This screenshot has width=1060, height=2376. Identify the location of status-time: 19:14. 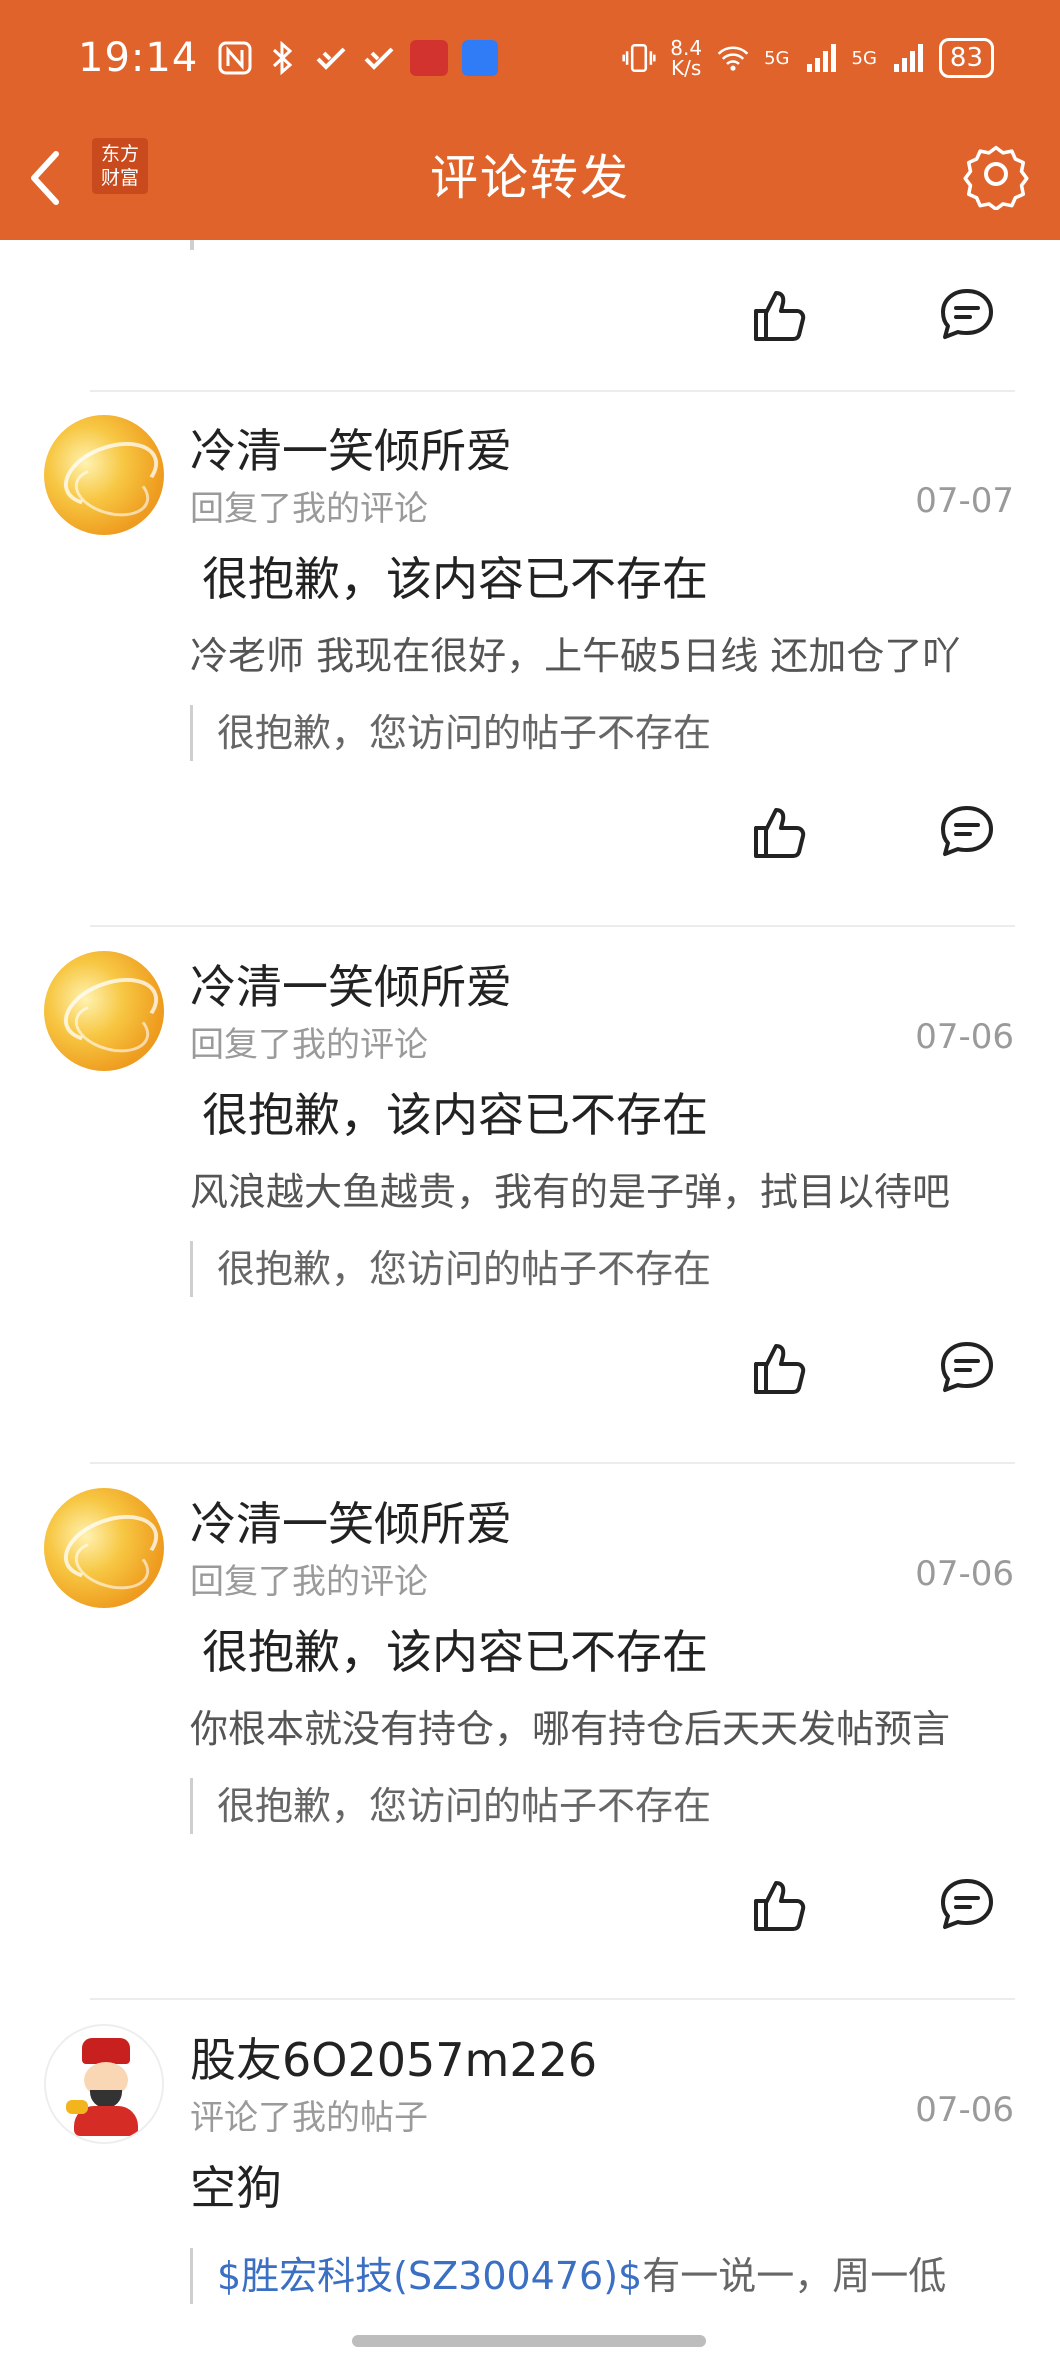
(138, 58).